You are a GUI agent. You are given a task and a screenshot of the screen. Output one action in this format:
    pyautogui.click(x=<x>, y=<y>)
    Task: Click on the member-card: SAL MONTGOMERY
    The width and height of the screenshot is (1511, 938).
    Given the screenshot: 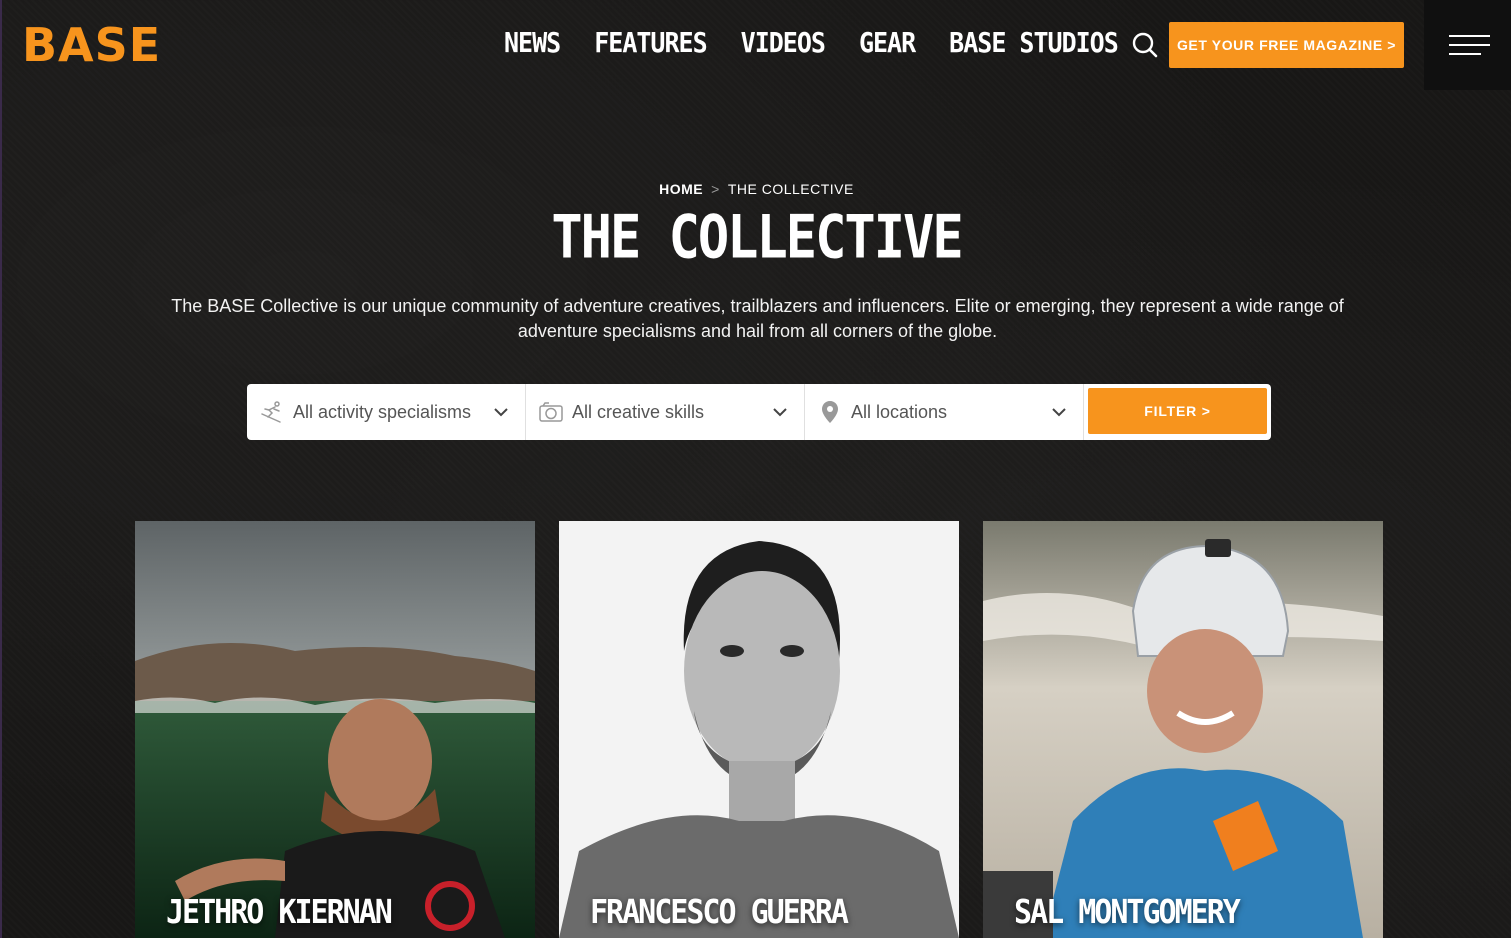 What is the action you would take?
    pyautogui.click(x=1183, y=729)
    